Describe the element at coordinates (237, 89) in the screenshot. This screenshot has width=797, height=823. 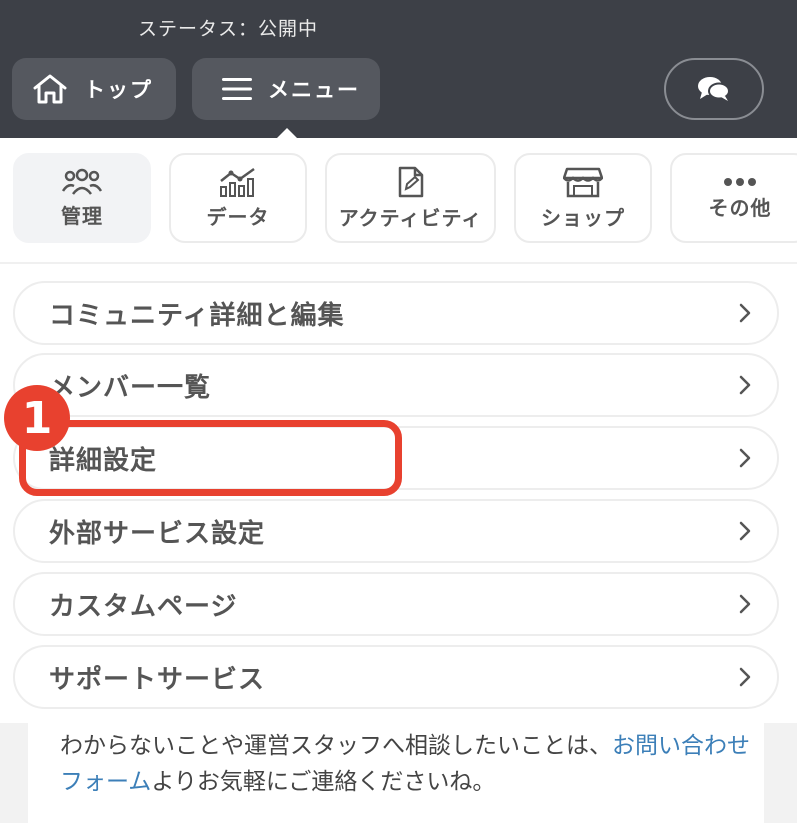
I see `hamburger-icon` at that location.